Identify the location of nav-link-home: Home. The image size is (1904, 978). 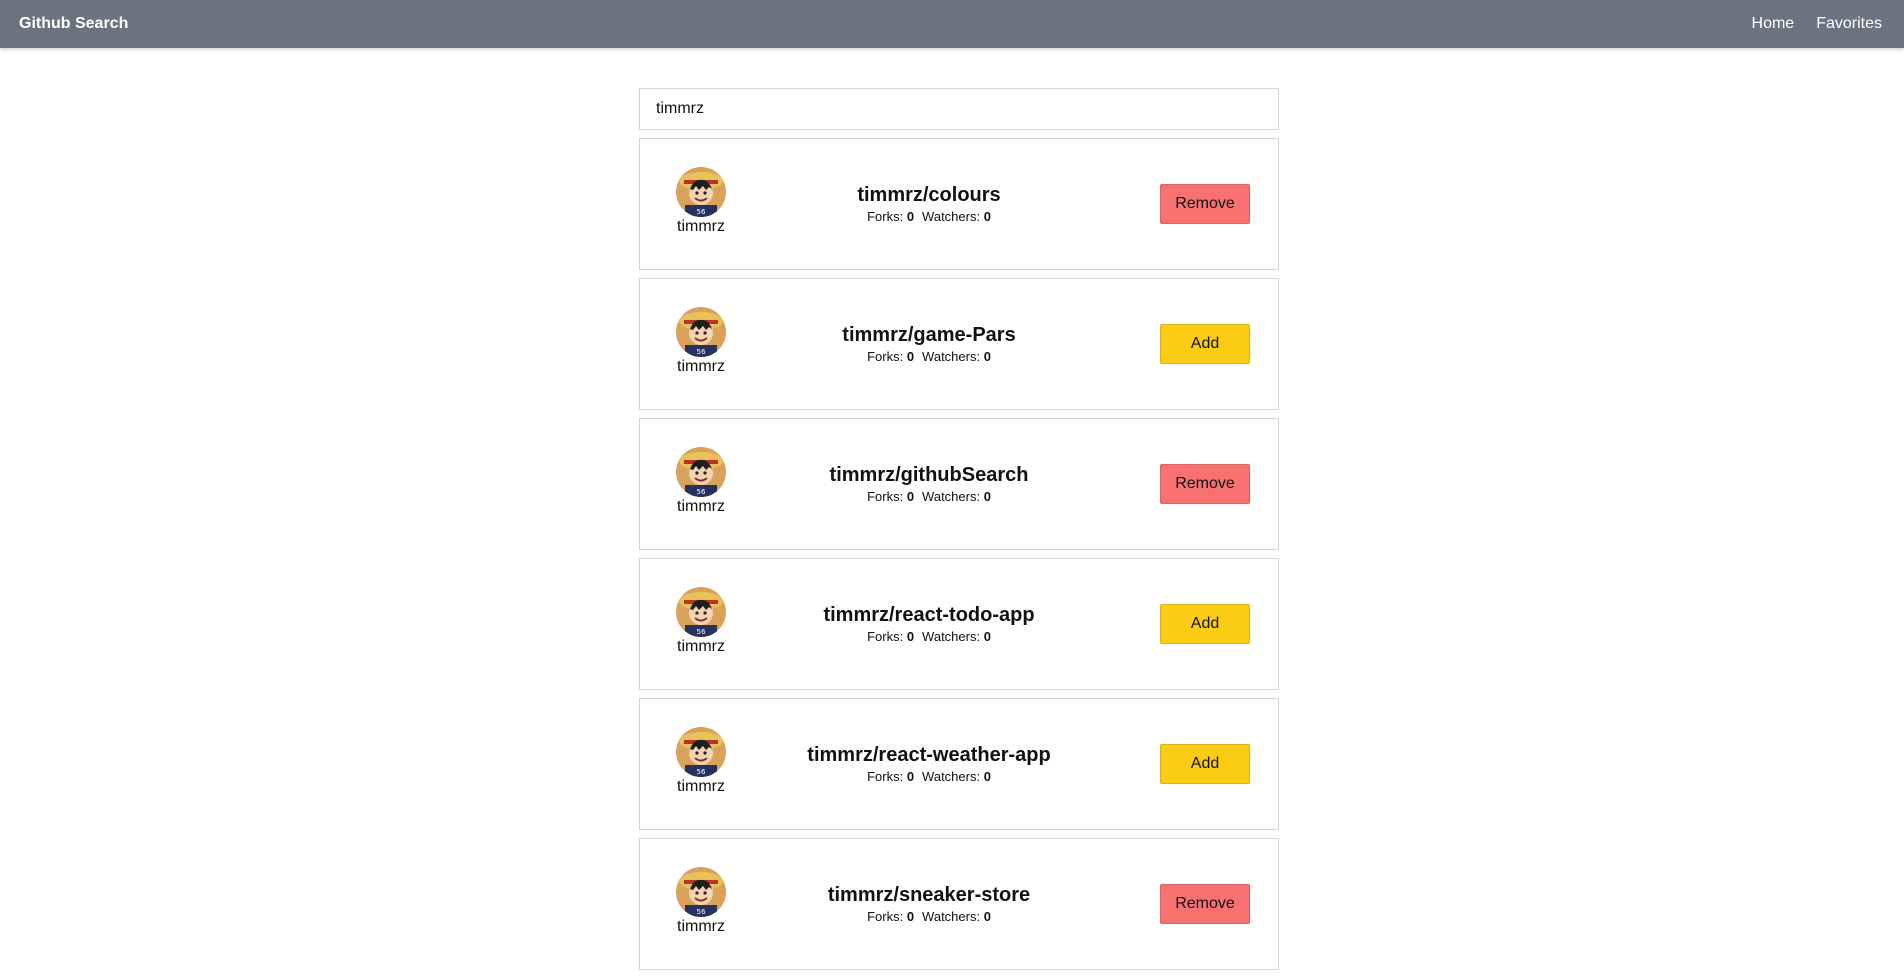
(1773, 24).